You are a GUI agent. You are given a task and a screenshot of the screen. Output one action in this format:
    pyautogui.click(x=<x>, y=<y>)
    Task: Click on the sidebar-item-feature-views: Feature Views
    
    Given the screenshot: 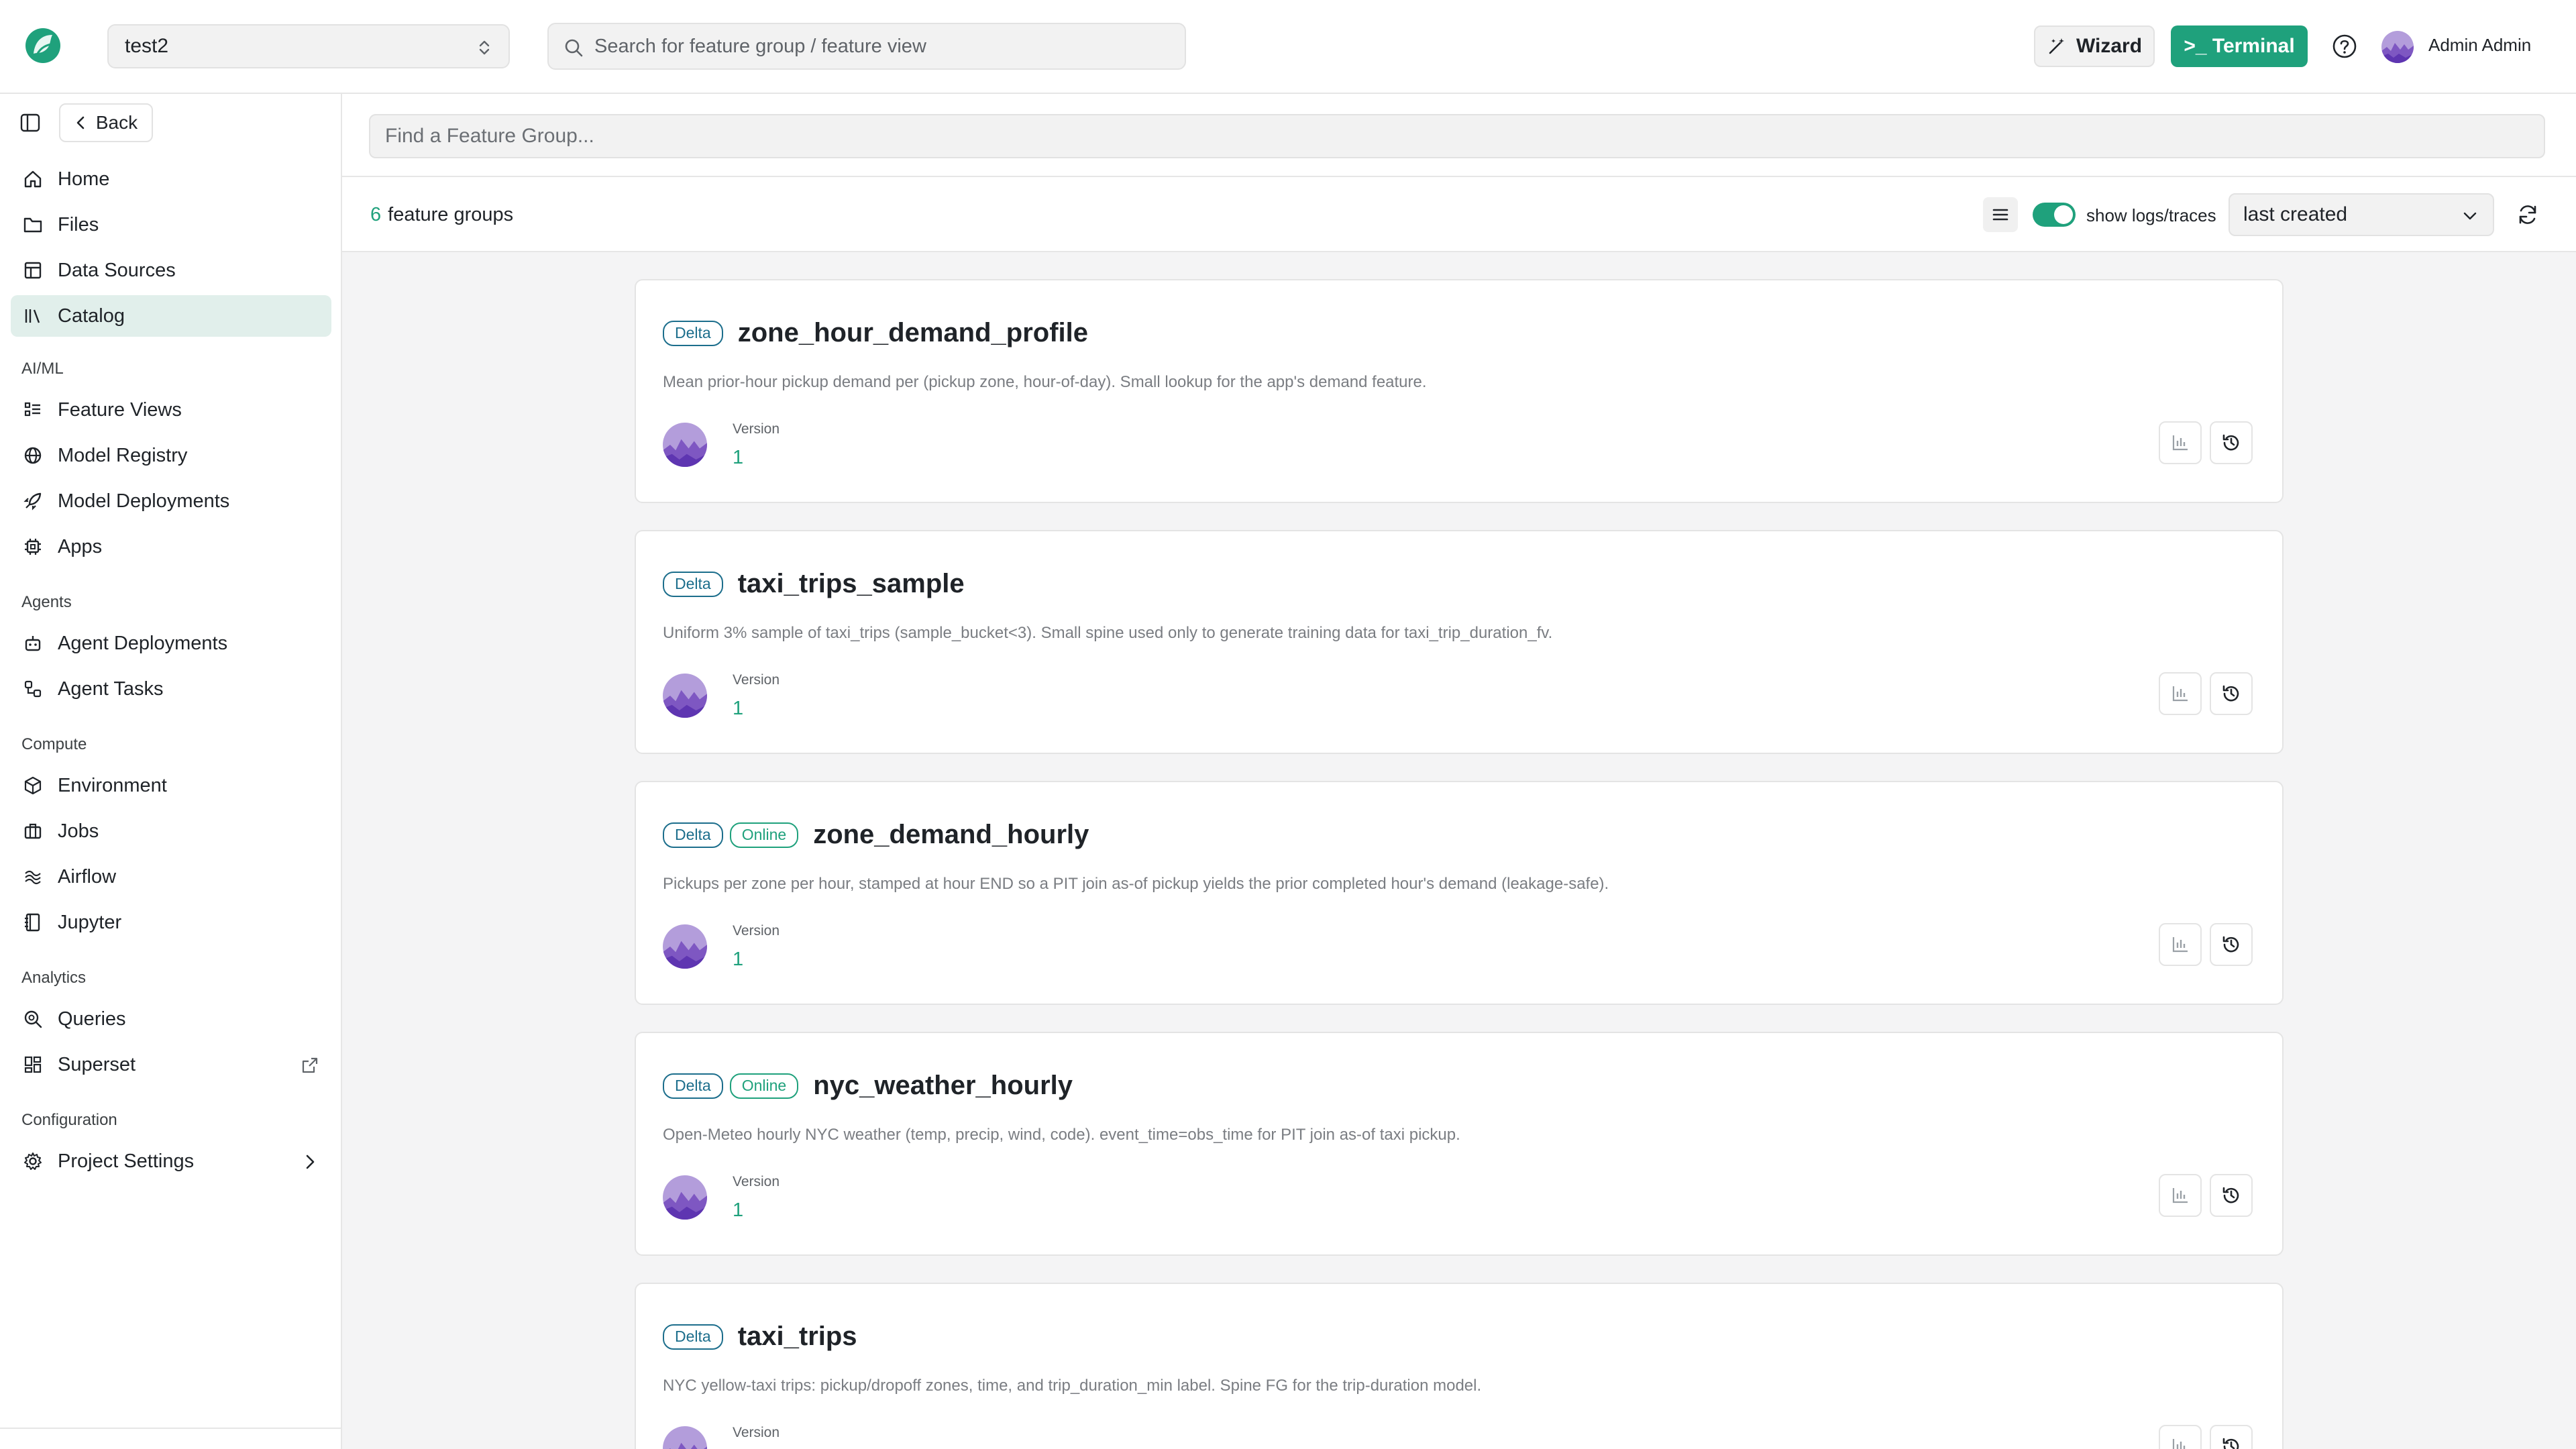 What is the action you would take?
    pyautogui.click(x=171, y=410)
    